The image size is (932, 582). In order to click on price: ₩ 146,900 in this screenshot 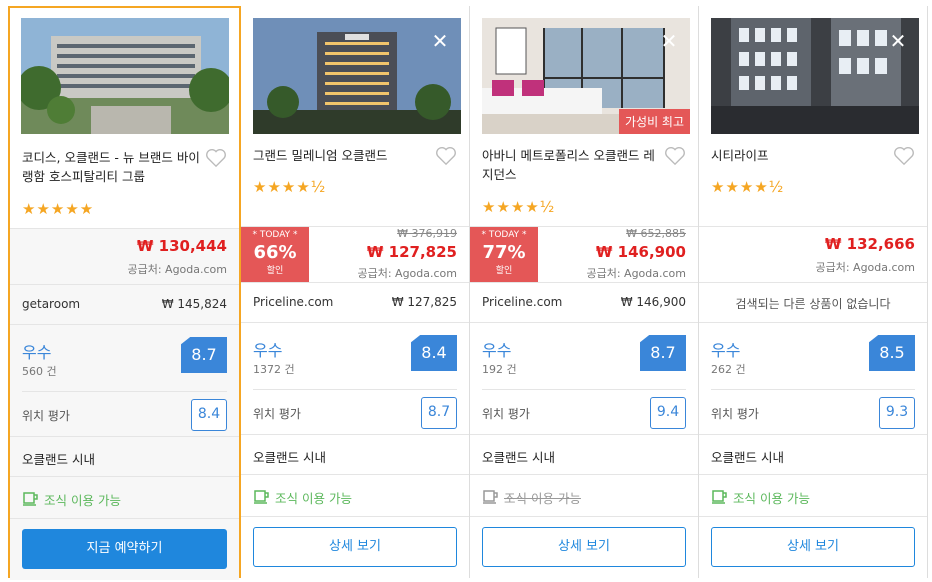, I will do `click(641, 252)`.